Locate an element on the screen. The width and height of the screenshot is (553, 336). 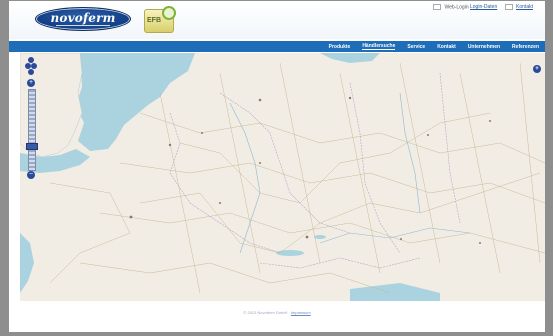
logo-text: novoferm is located at coordinates (83, 18).